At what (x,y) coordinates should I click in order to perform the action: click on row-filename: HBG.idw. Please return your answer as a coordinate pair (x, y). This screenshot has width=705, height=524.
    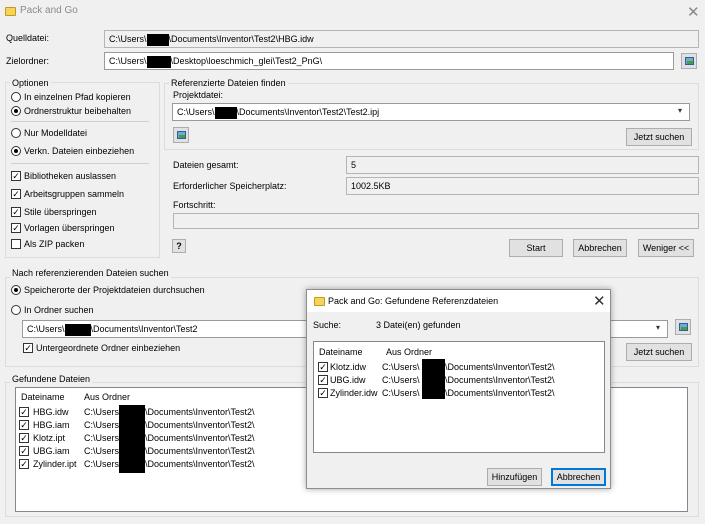
    Looking at the image, I should click on (51, 412).